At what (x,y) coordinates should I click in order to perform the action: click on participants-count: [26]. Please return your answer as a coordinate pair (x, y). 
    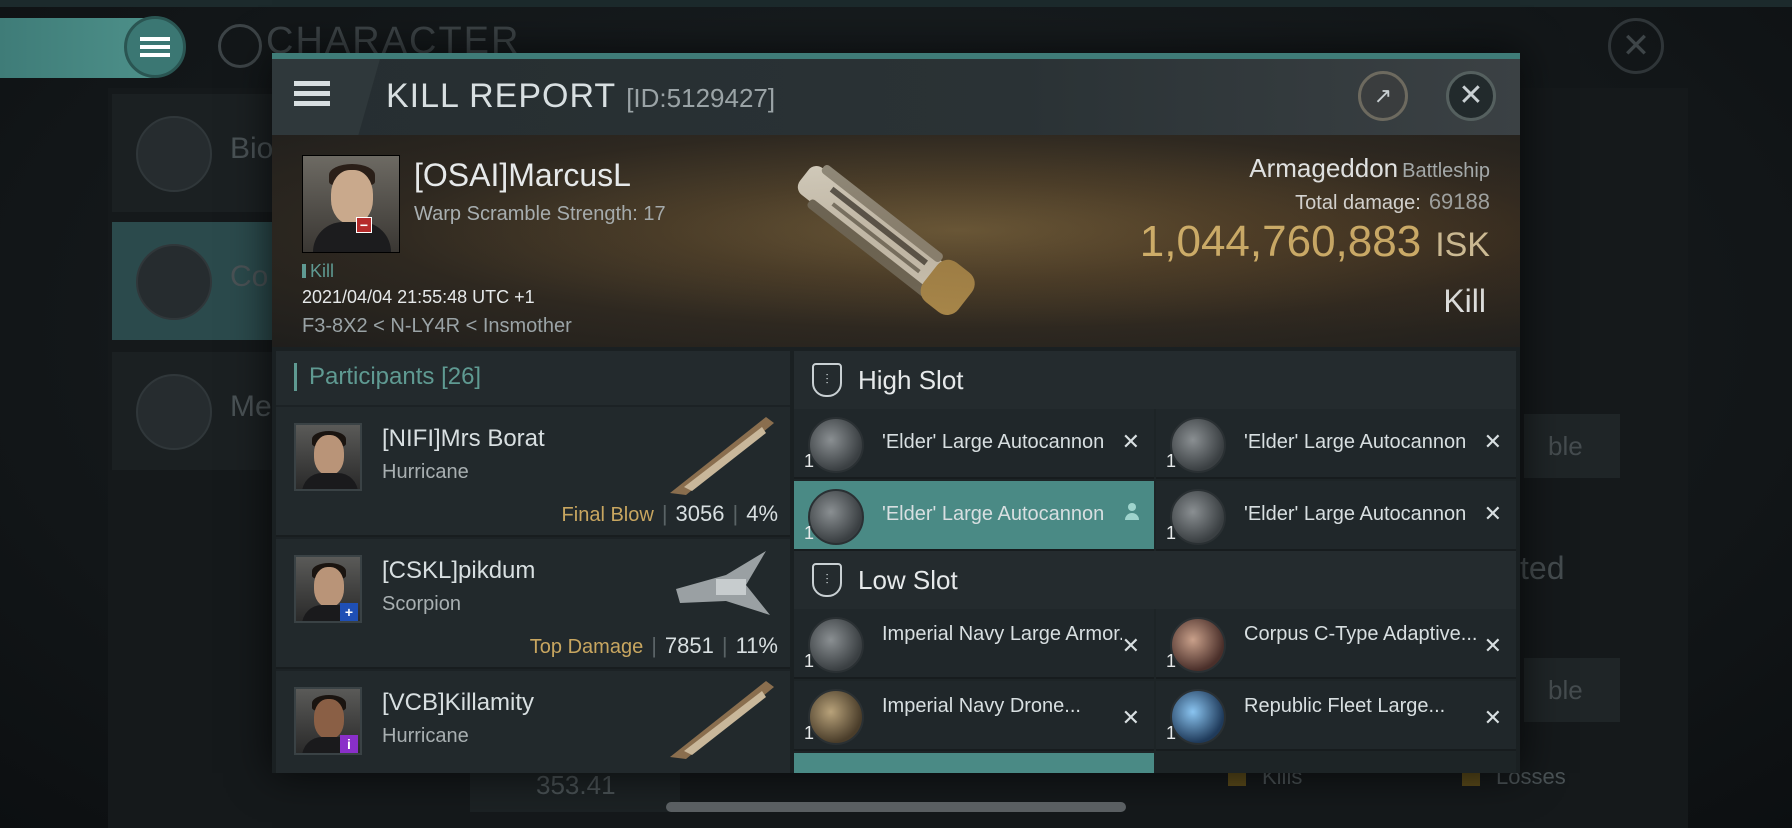
    Looking at the image, I should click on (461, 376).